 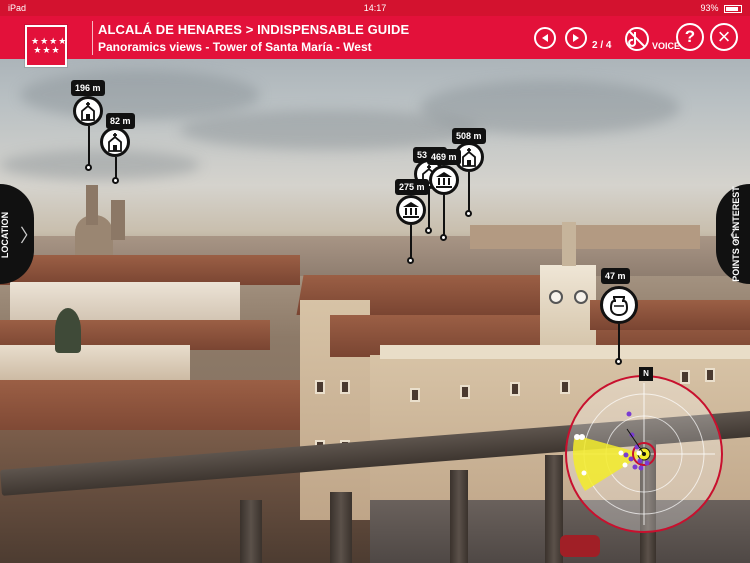 I want to click on status-bar: iPad 14:17 93%, so click(x=375, y=8).